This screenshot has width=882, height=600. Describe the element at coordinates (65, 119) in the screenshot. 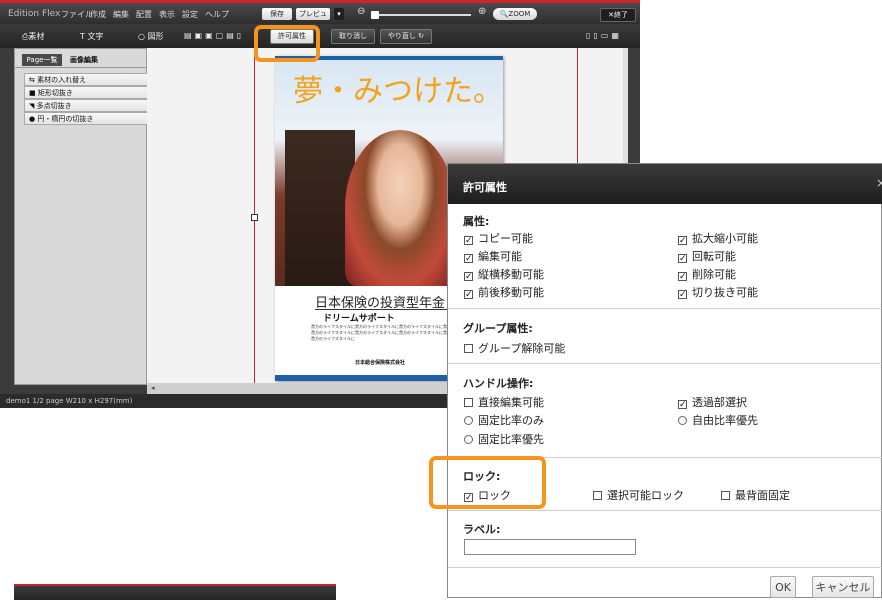

I see `list-item-label: 円・楕円の切抜き` at that location.